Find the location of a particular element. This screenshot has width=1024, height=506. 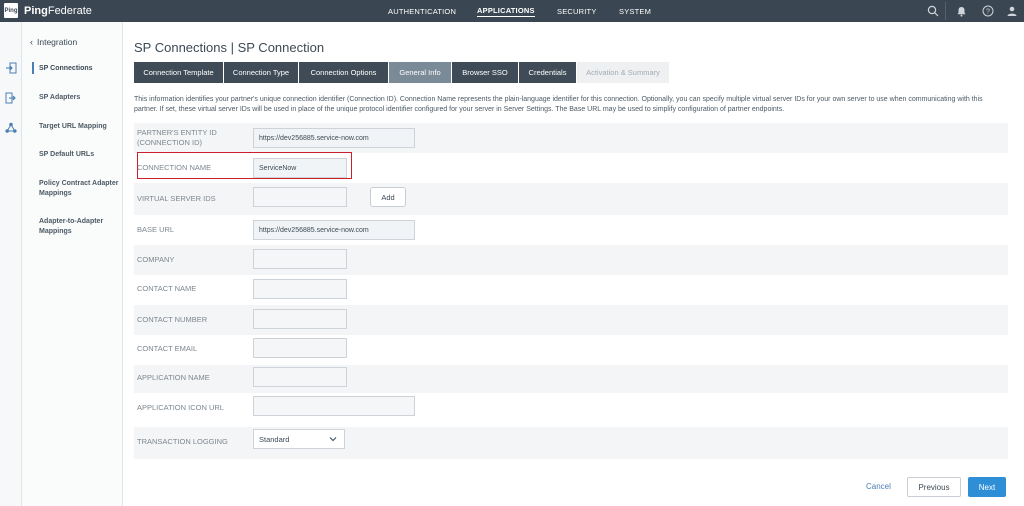

application-name-label: APPLICATION NAME is located at coordinates (173, 377).